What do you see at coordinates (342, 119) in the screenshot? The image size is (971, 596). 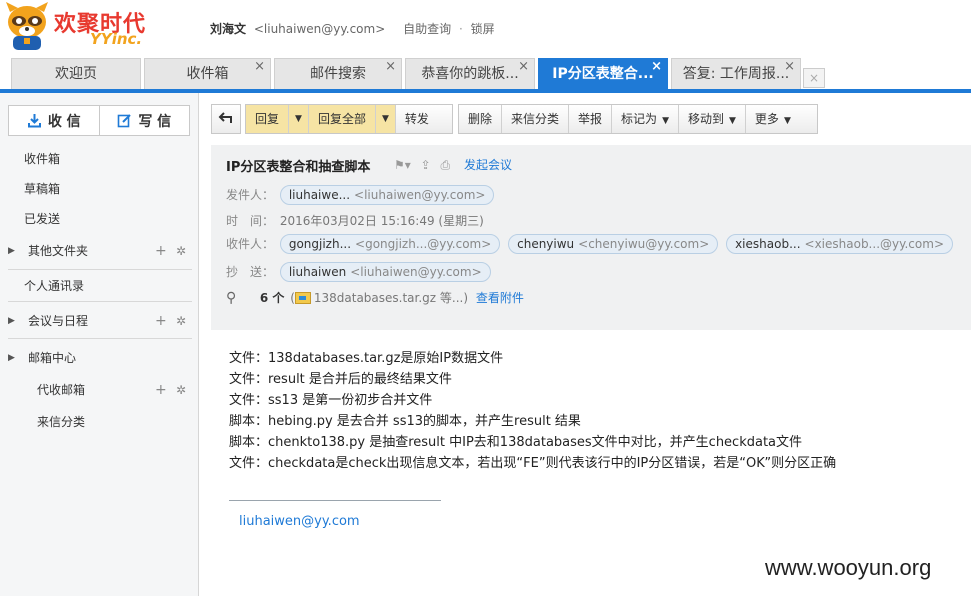 I see `reply-all-button: 回复全部` at bounding box center [342, 119].